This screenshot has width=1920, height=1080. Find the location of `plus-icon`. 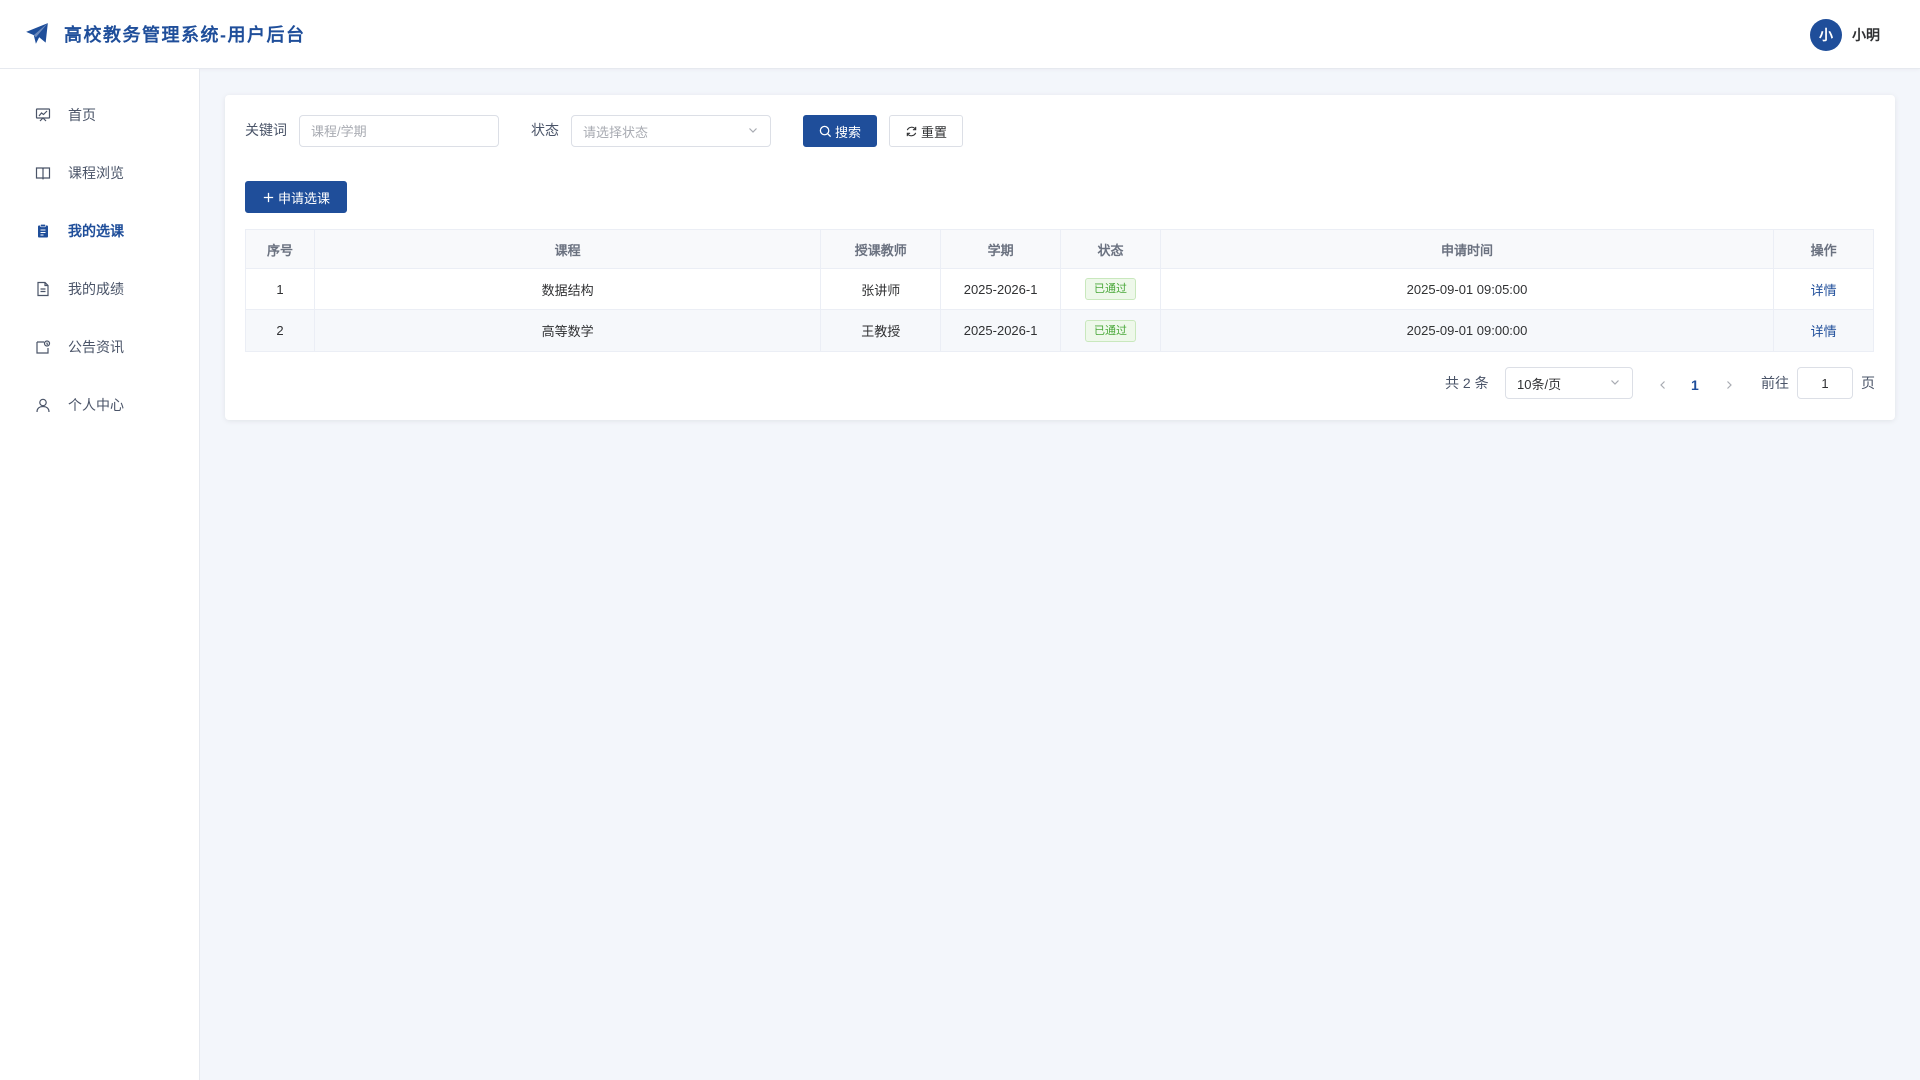

plus-icon is located at coordinates (268, 197).